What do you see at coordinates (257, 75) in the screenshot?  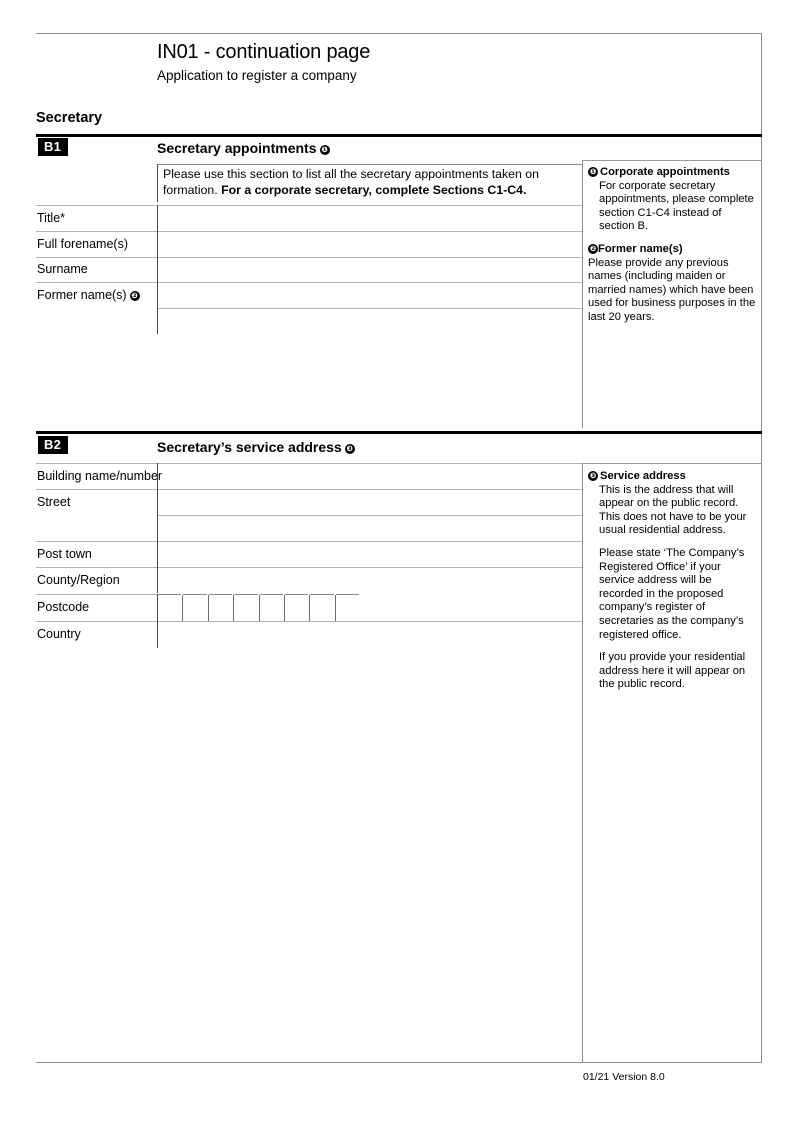 I see `page-subtitle: Application to register a company` at bounding box center [257, 75].